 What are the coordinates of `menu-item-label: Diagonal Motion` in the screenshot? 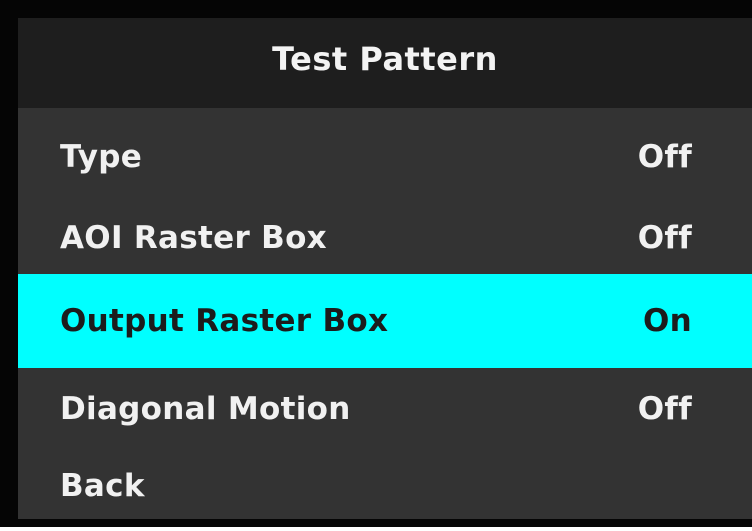 It's located at (205, 409).